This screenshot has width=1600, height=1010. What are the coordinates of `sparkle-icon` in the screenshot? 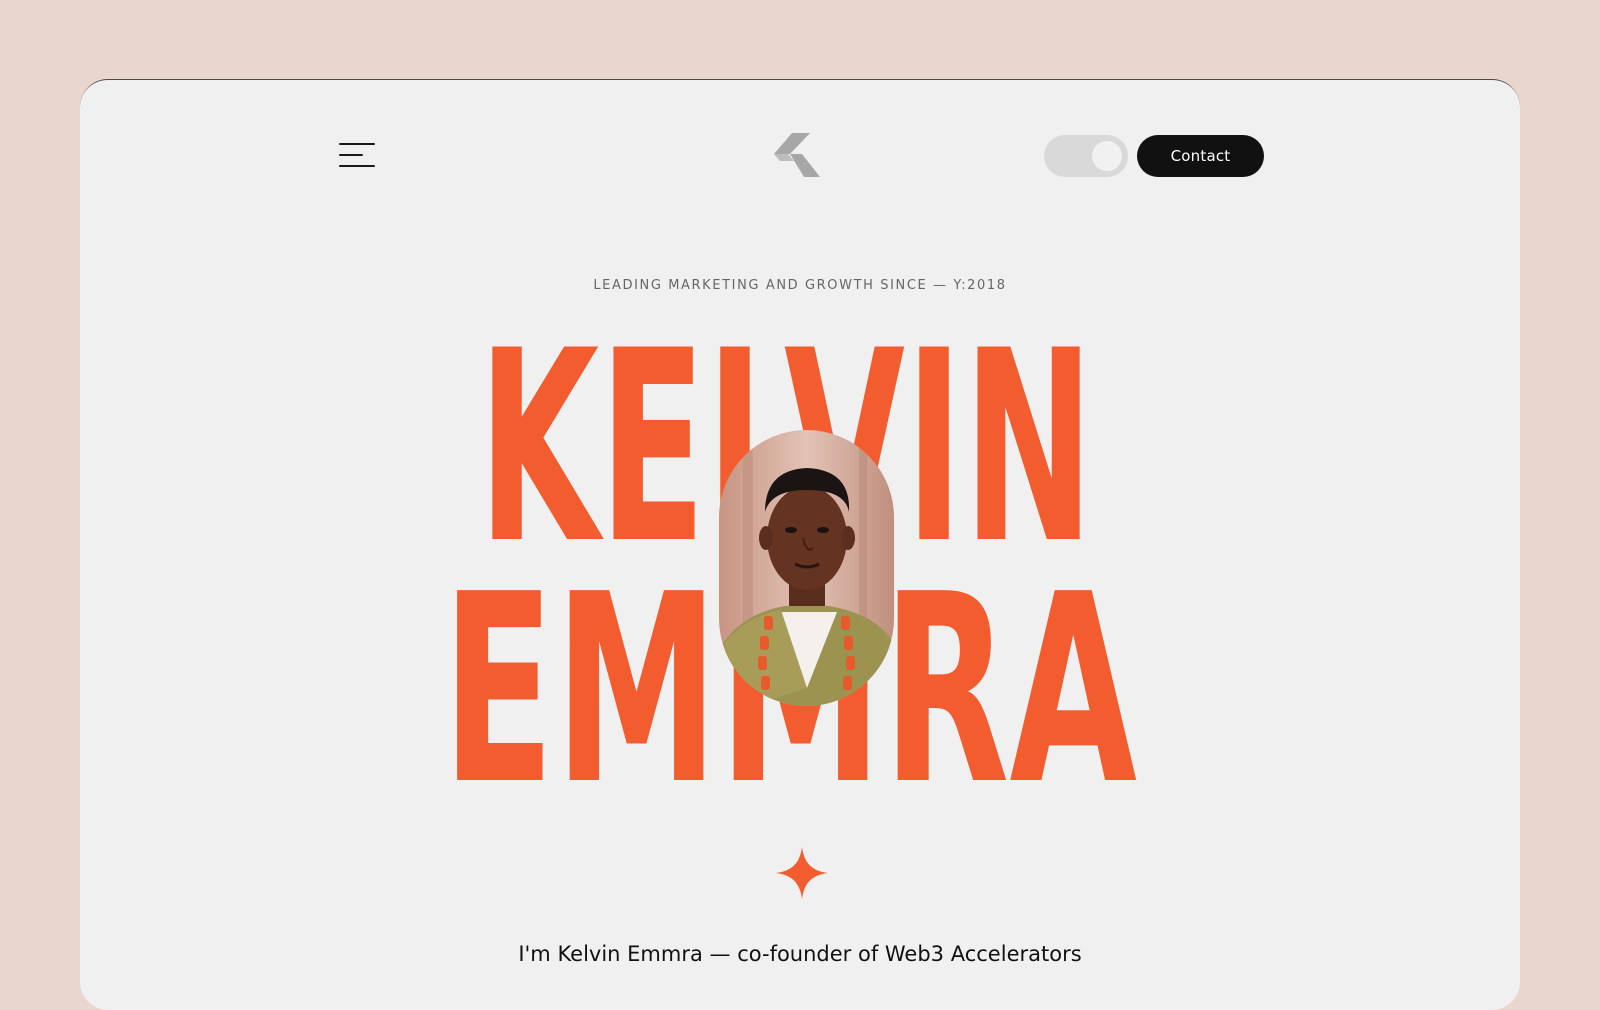 It's located at (802, 873).